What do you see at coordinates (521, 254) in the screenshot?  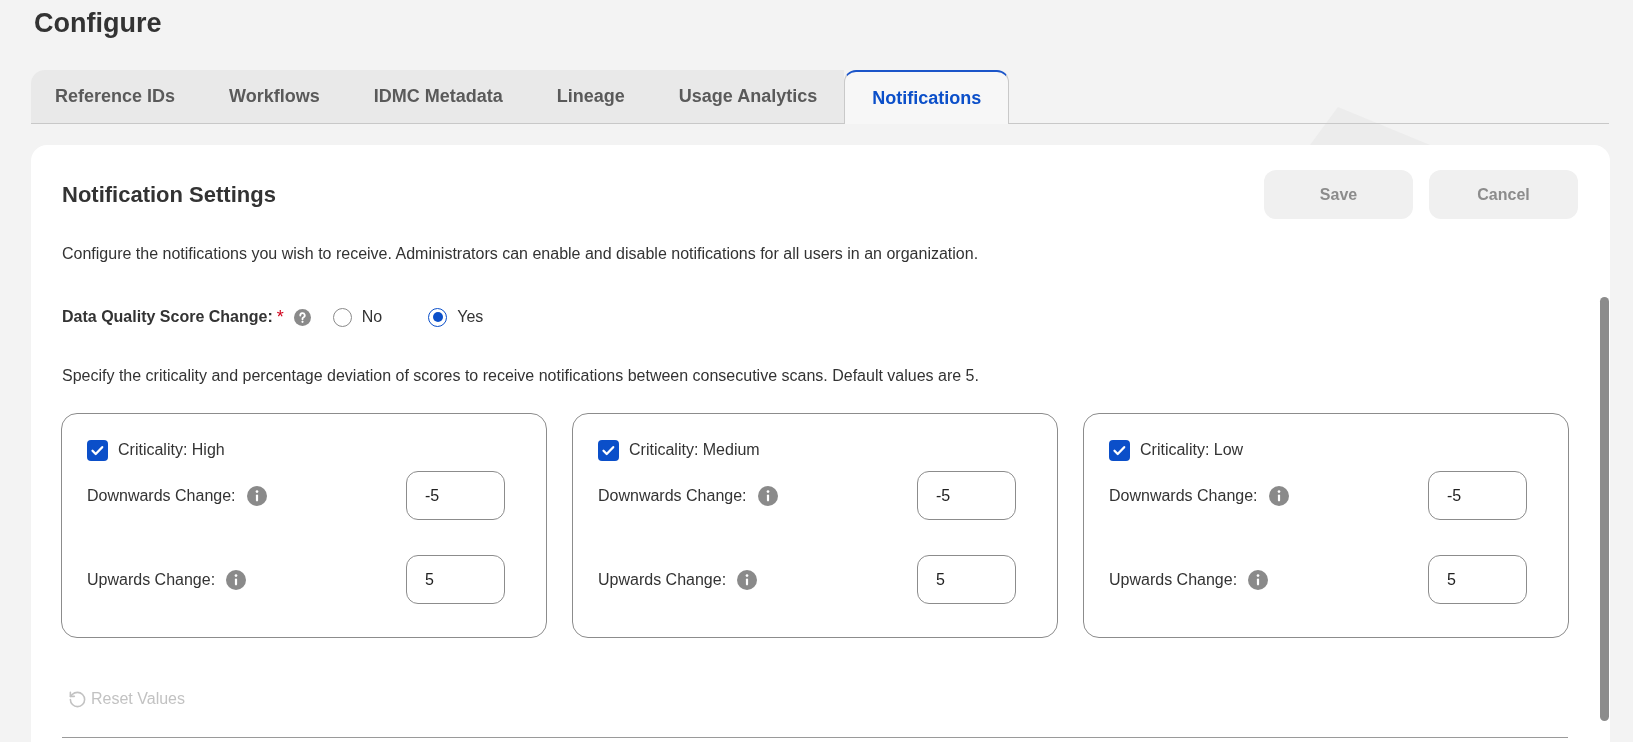 I see `description-text: Configure the notifications you wish to receive. Administrators can enable and disable notifications for all users in an organization.` at bounding box center [521, 254].